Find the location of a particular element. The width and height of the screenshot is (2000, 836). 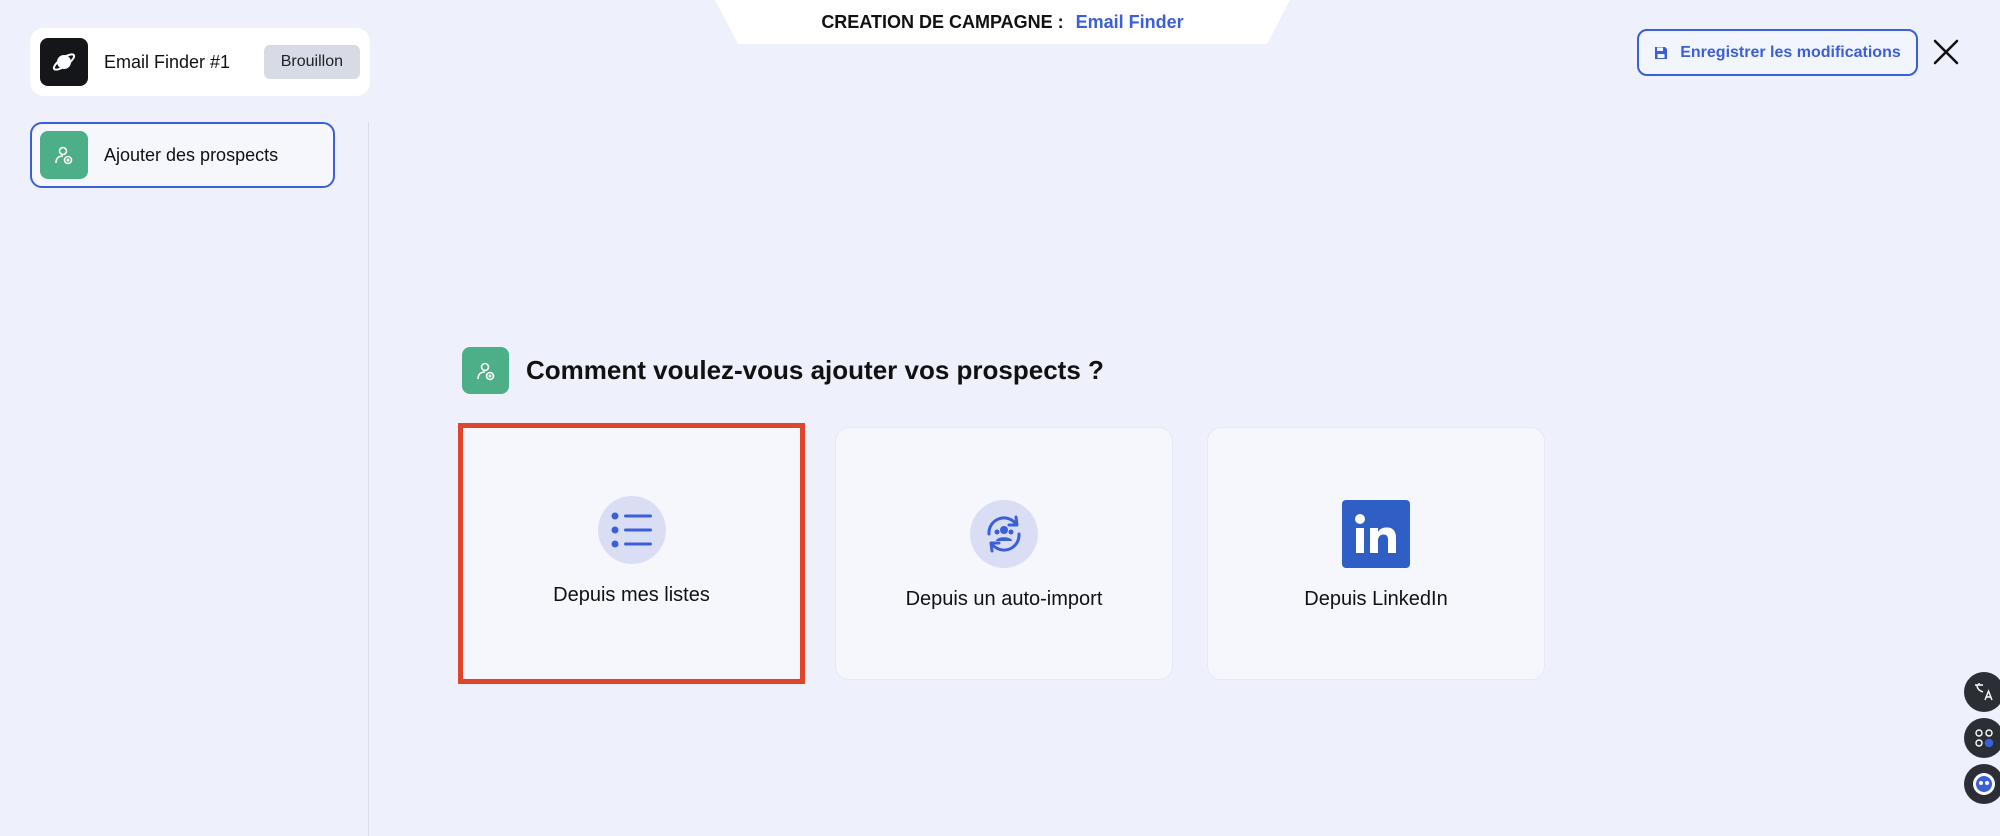

option-from-lists: Depuis mes listes is located at coordinates (631, 553).